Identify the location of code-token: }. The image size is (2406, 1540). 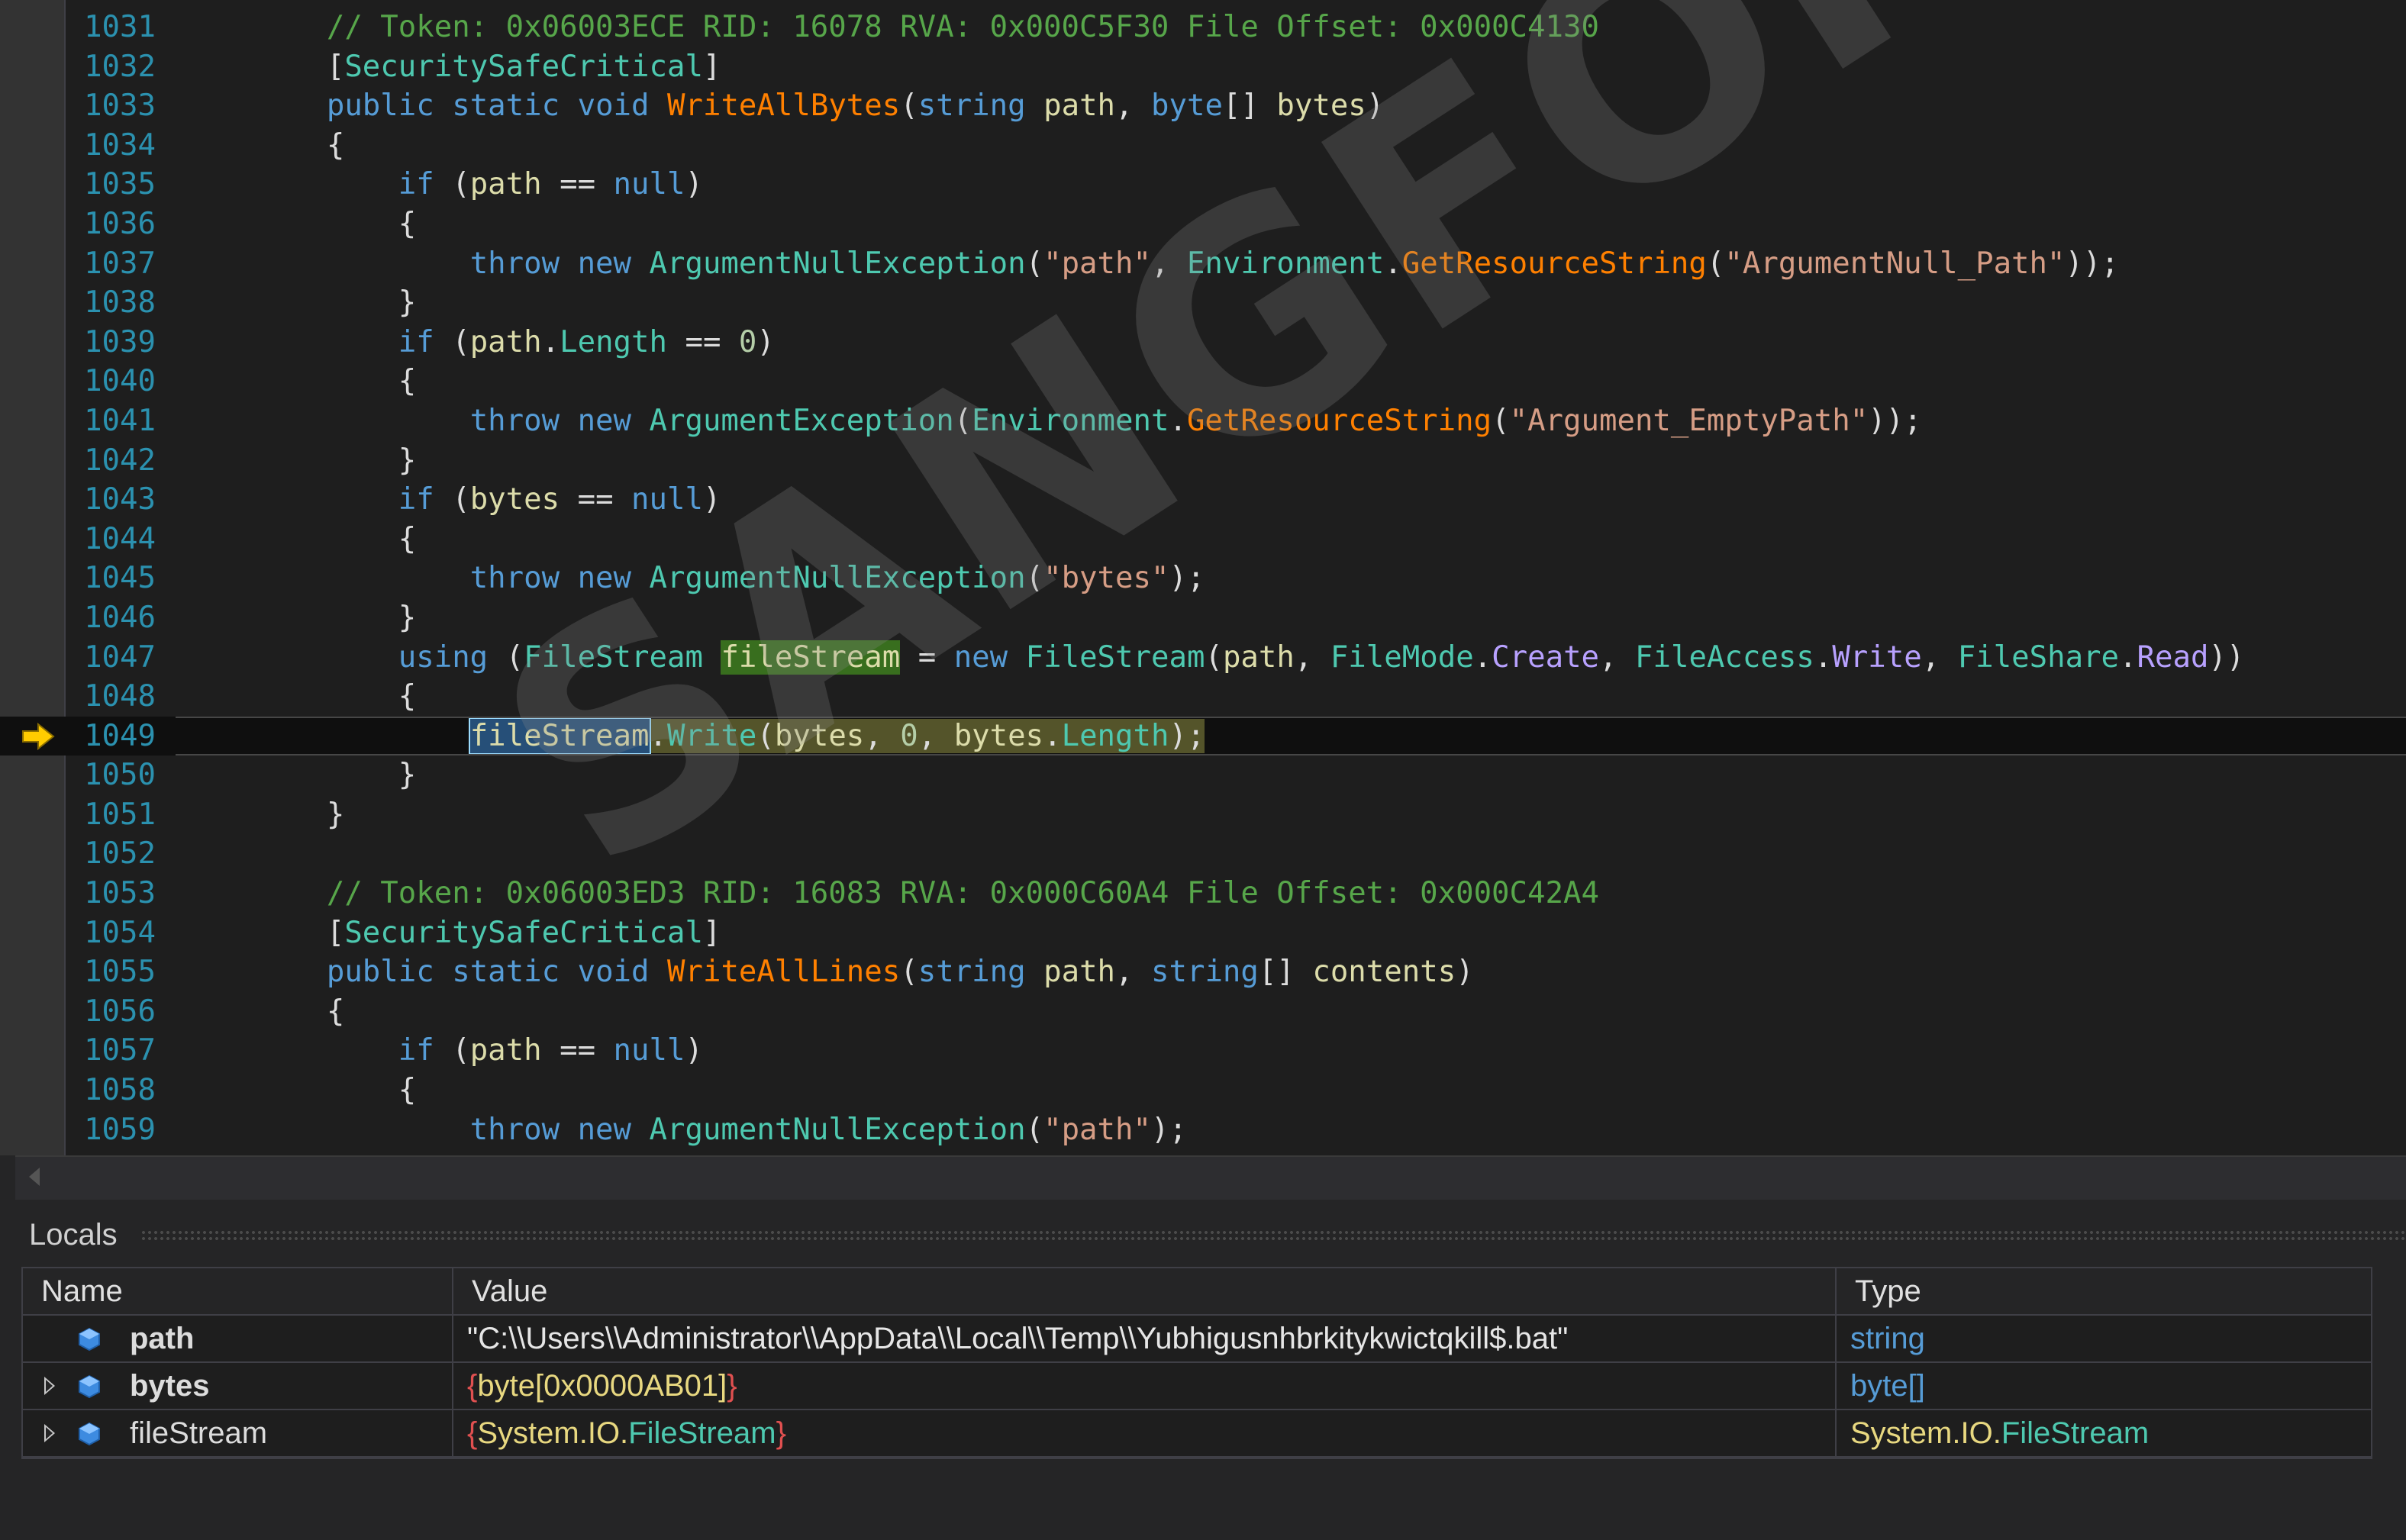
(264, 815).